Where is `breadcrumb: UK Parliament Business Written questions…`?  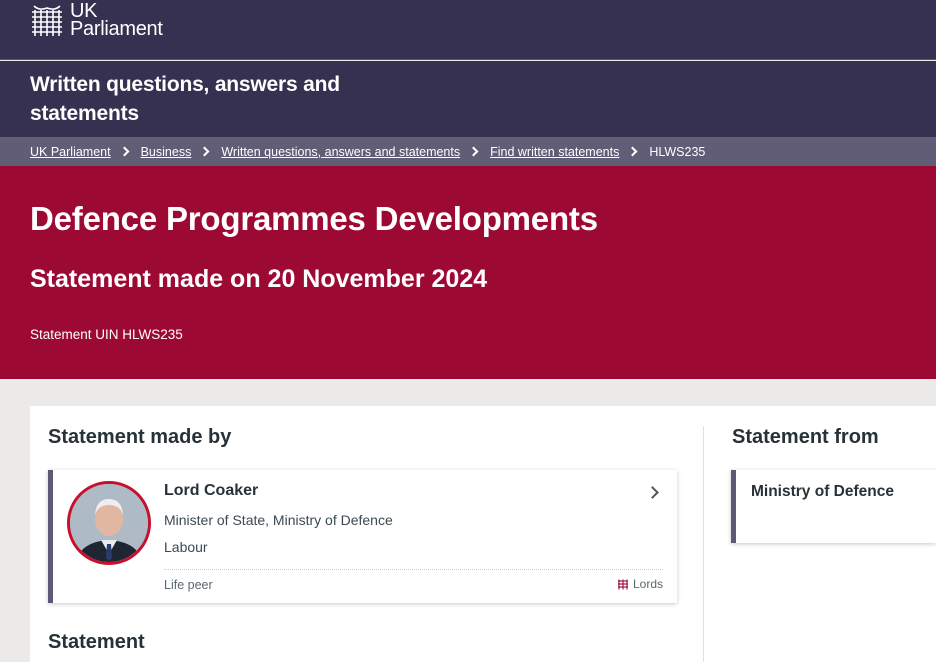 breadcrumb: UK Parliament Business Written questions… is located at coordinates (468, 151).